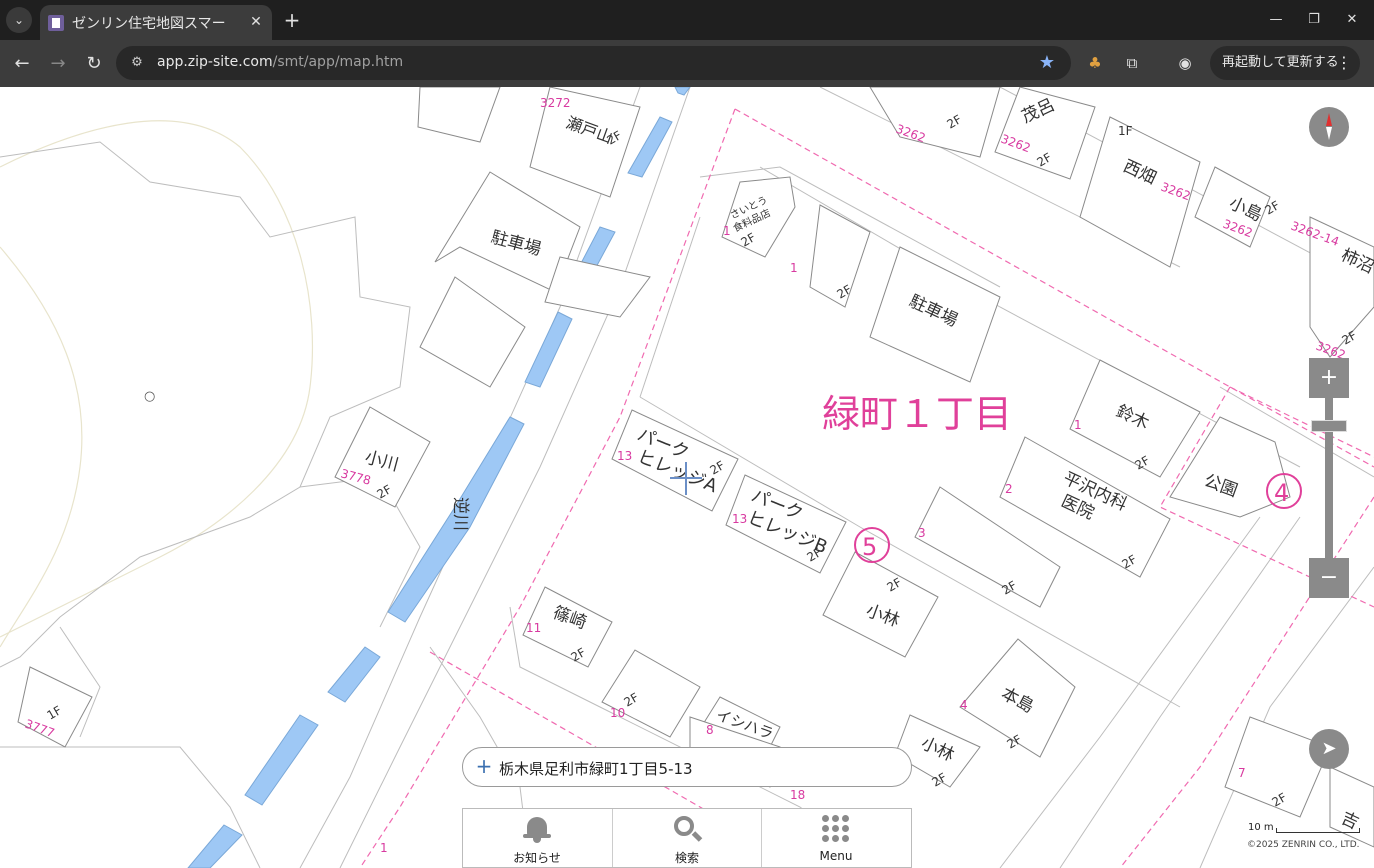  I want to click on tab-title: ゼンリン住宅地図スマー, so click(149, 24).